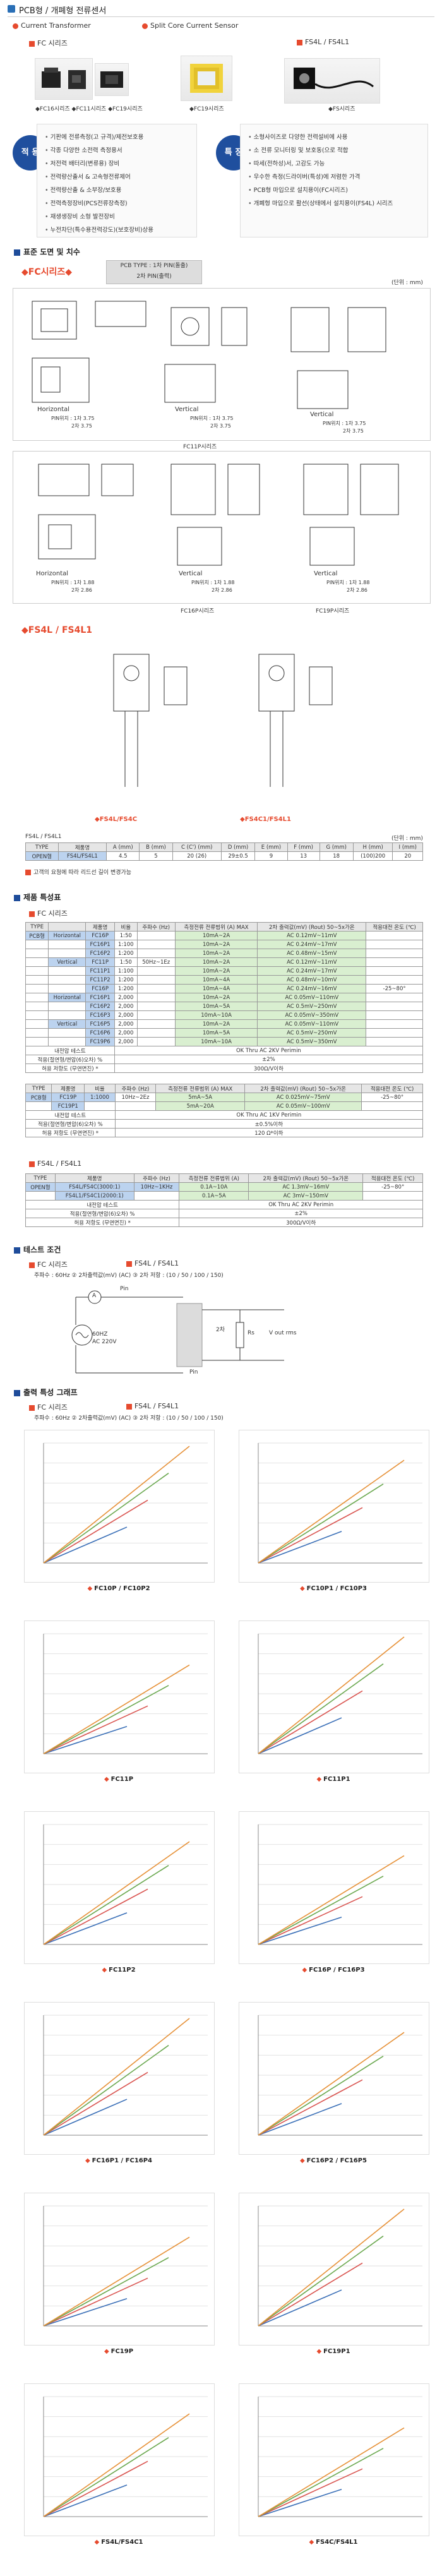 Image resolution: width=442 pixels, height=2576 pixels. I want to click on unit-label: (단위 : mm), so click(407, 283).